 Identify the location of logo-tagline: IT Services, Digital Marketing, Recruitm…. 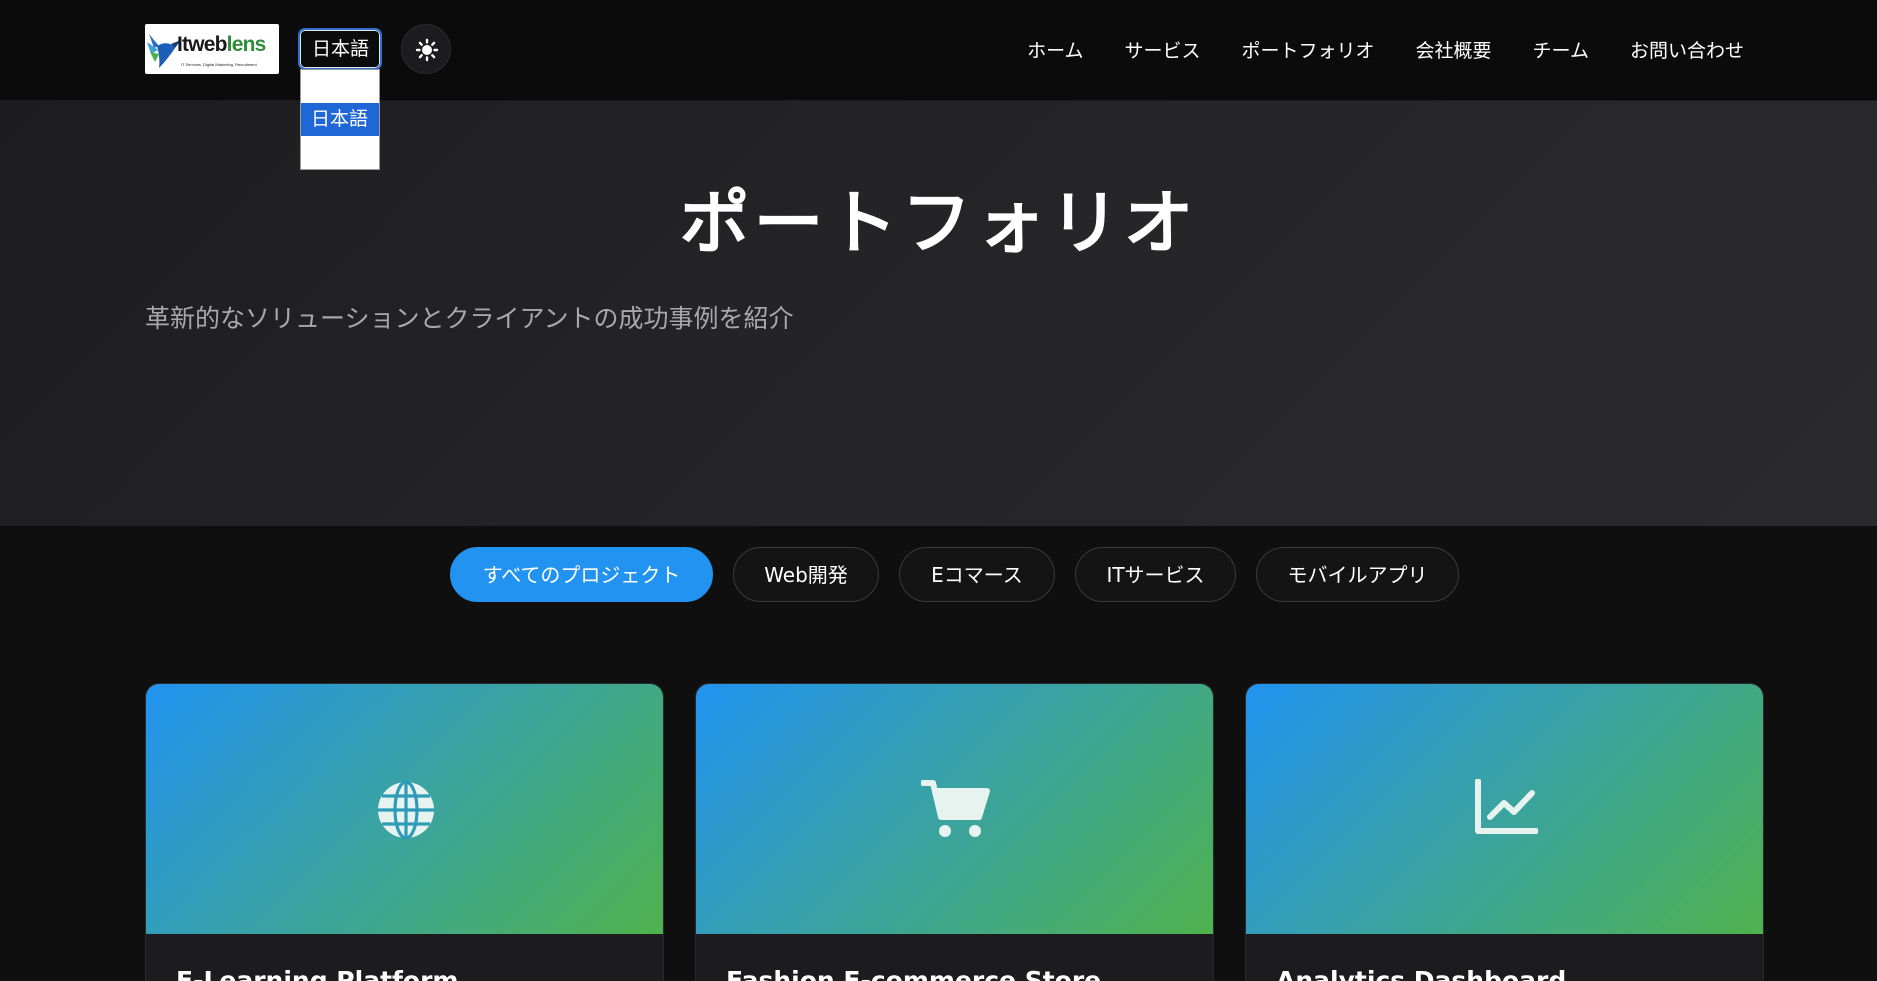
(219, 64).